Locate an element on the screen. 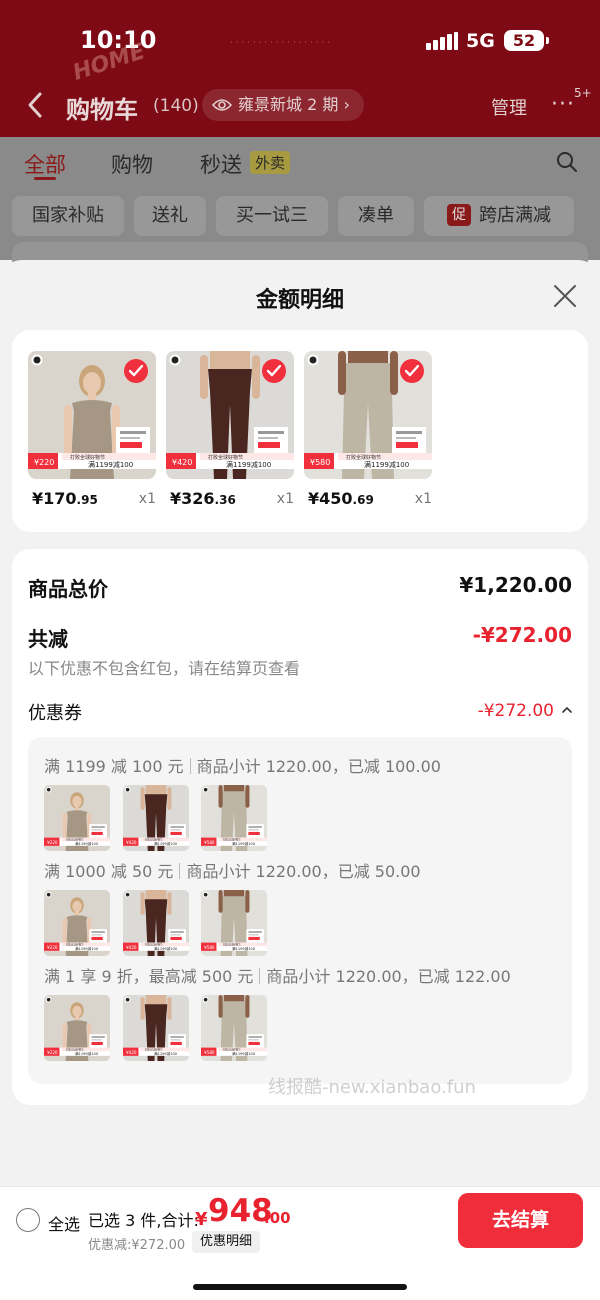  filter-chip: 买一试三 is located at coordinates (272, 216).